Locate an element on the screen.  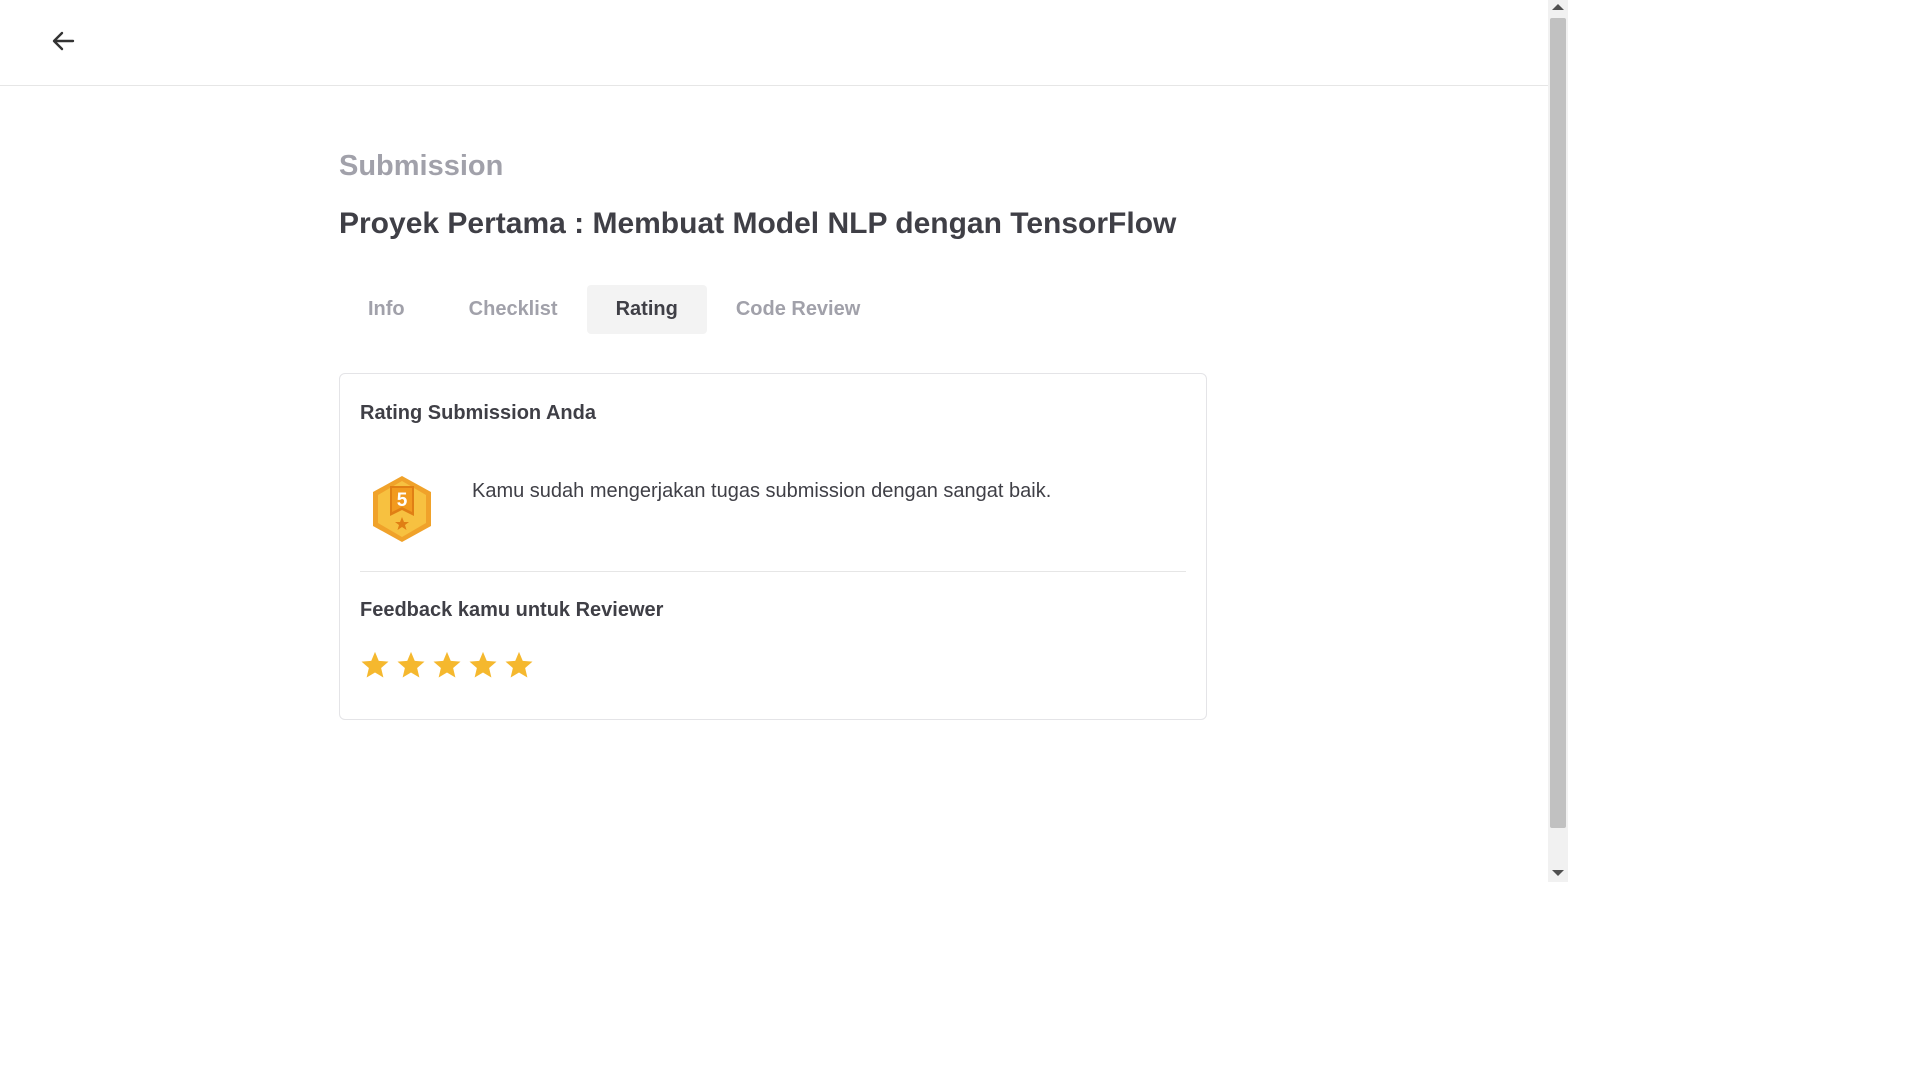
top-bar is located at coordinates (774, 43).